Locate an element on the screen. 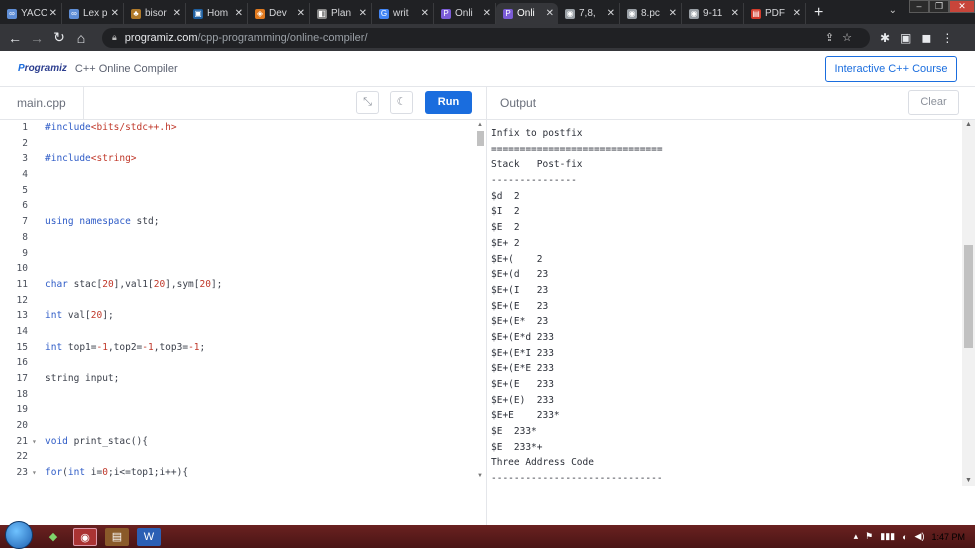 The height and width of the screenshot is (549, 975). interactive-course-button: Interactive C++ Course is located at coordinates (891, 69).